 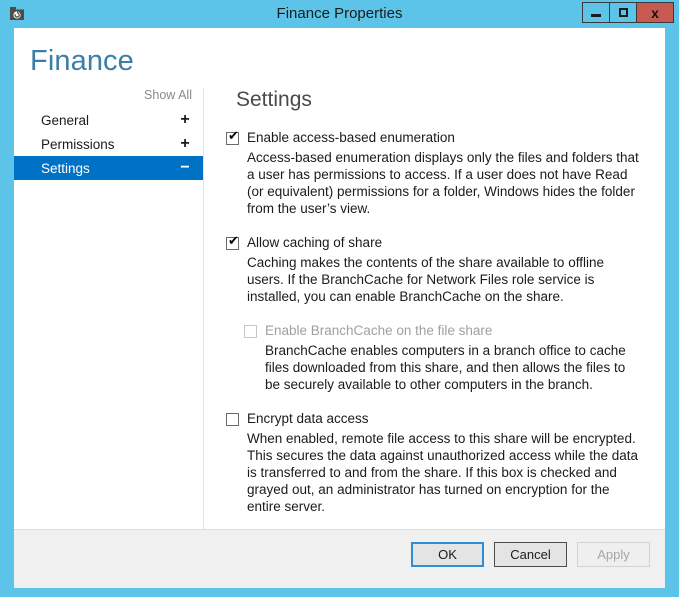 I want to click on maximize-icon, so click(x=623, y=12).